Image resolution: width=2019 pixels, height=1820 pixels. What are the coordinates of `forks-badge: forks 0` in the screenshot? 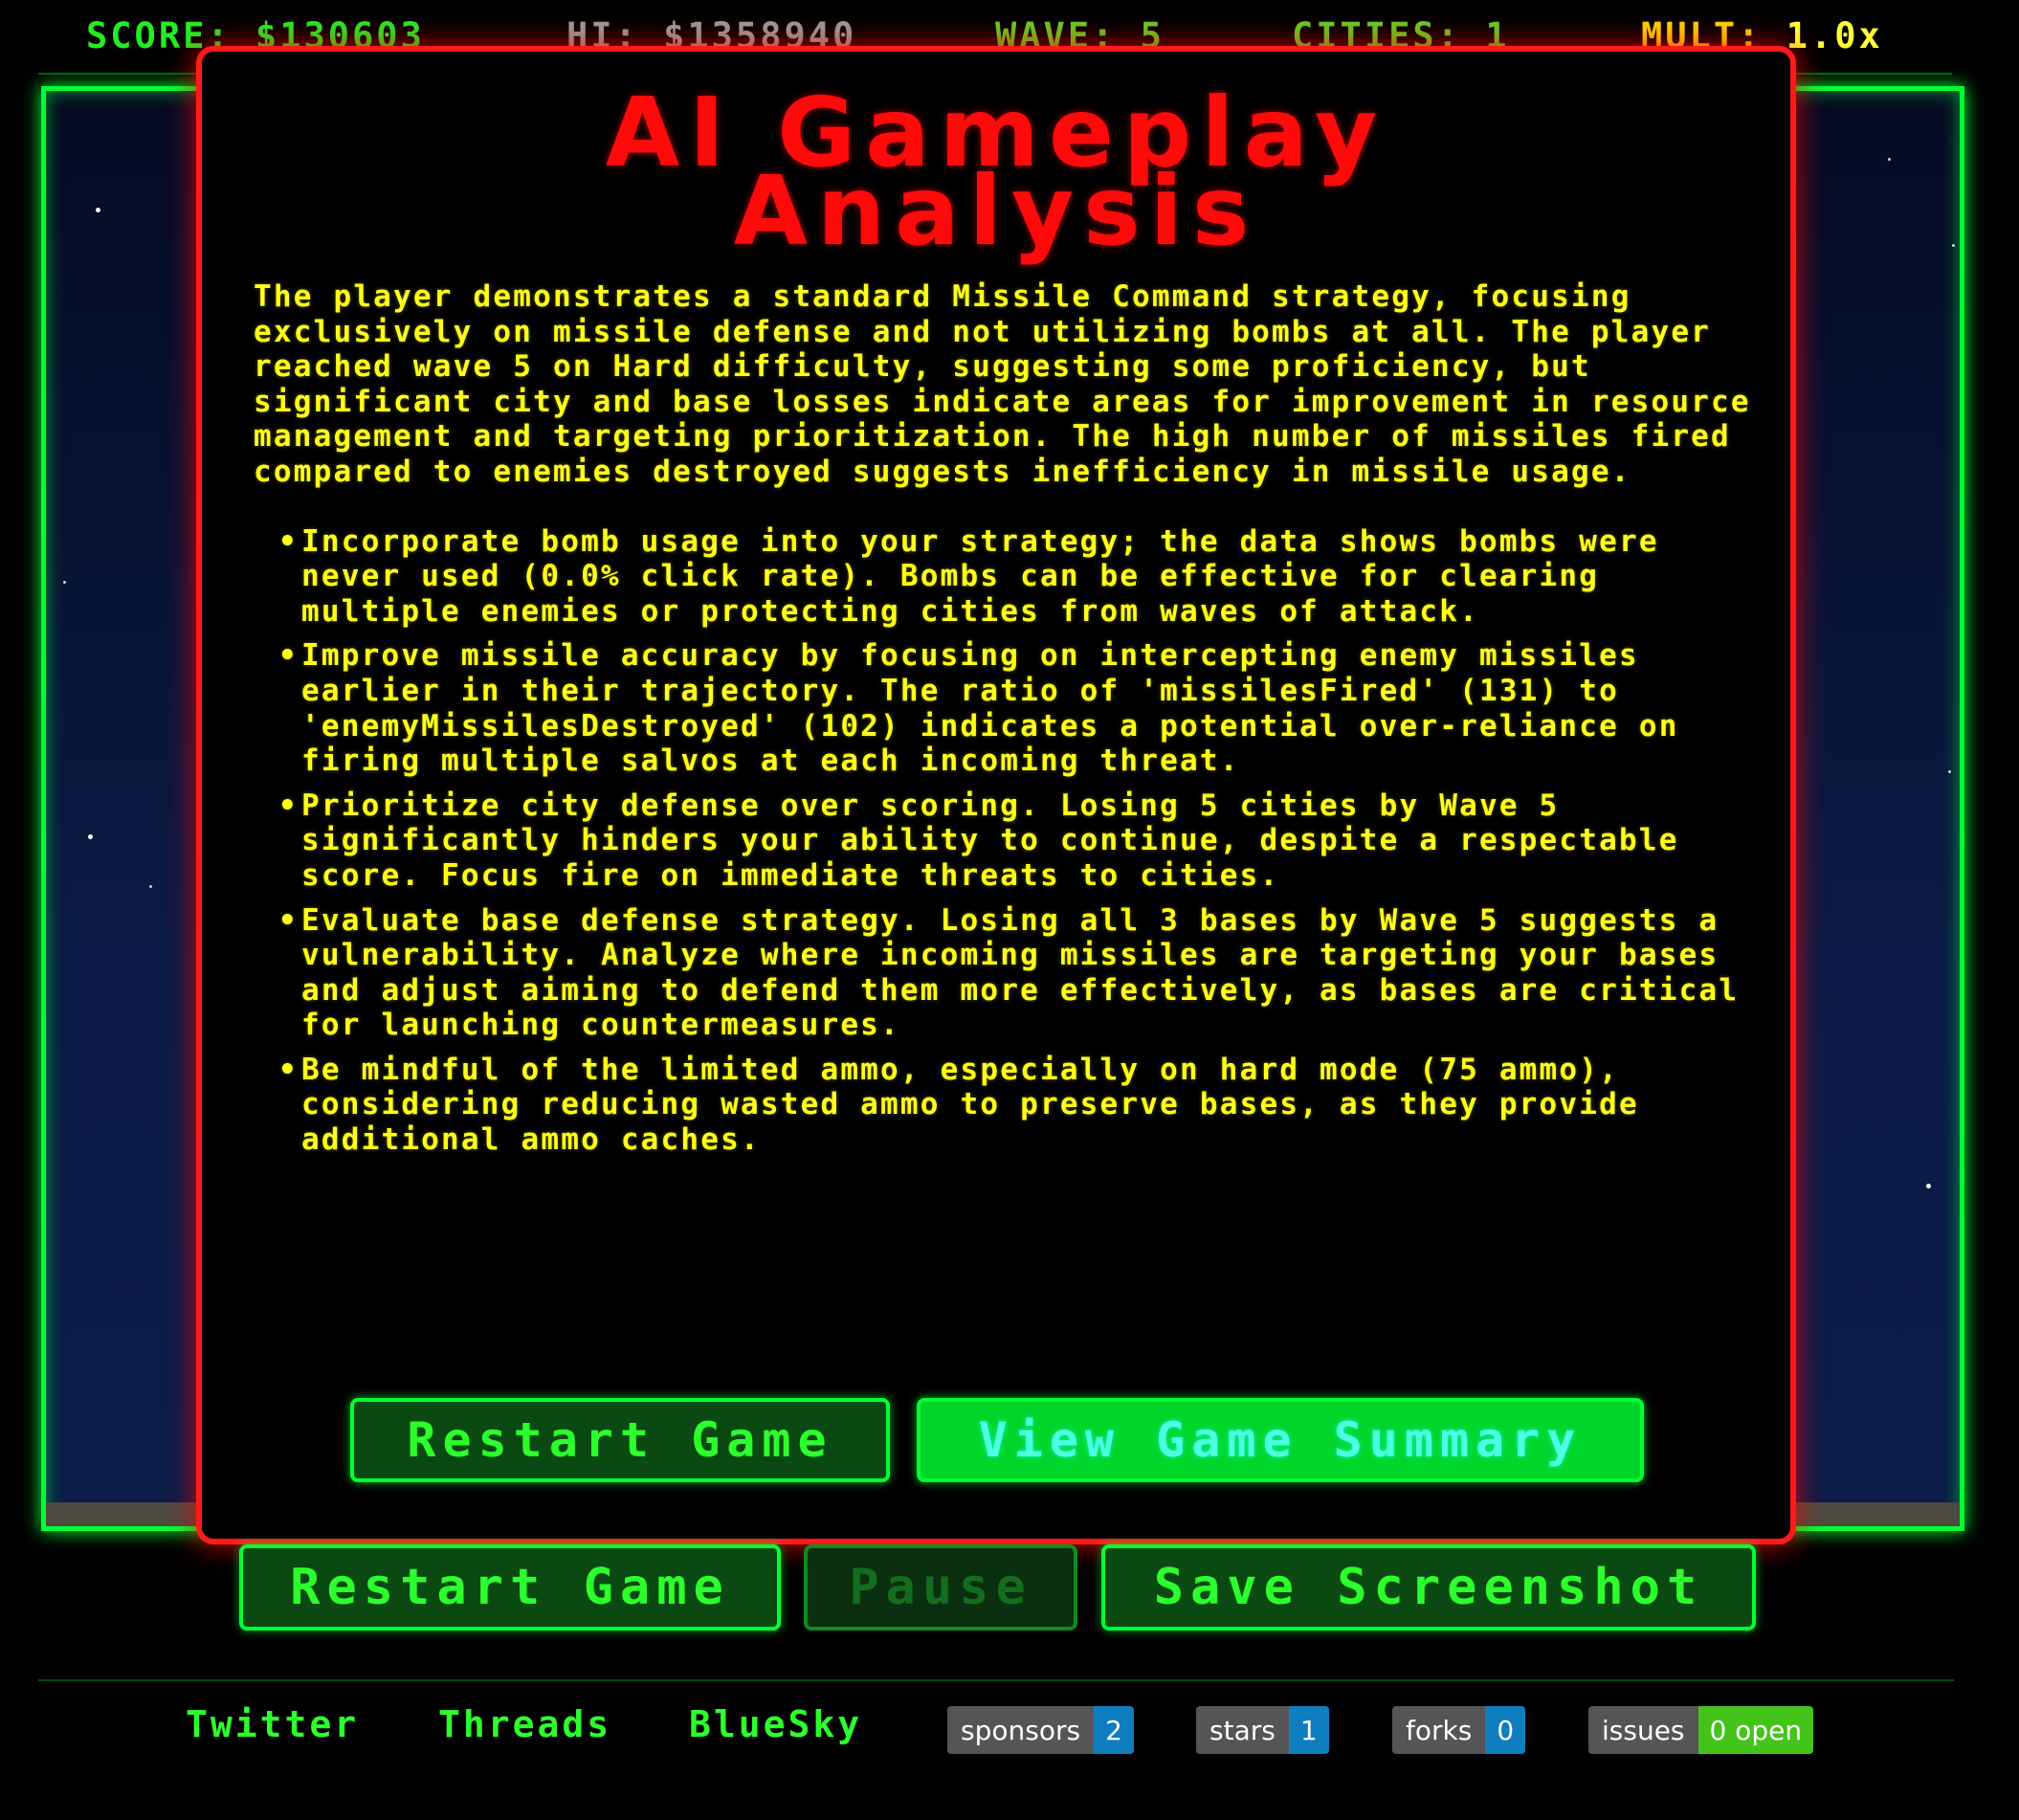 It's located at (1459, 1730).